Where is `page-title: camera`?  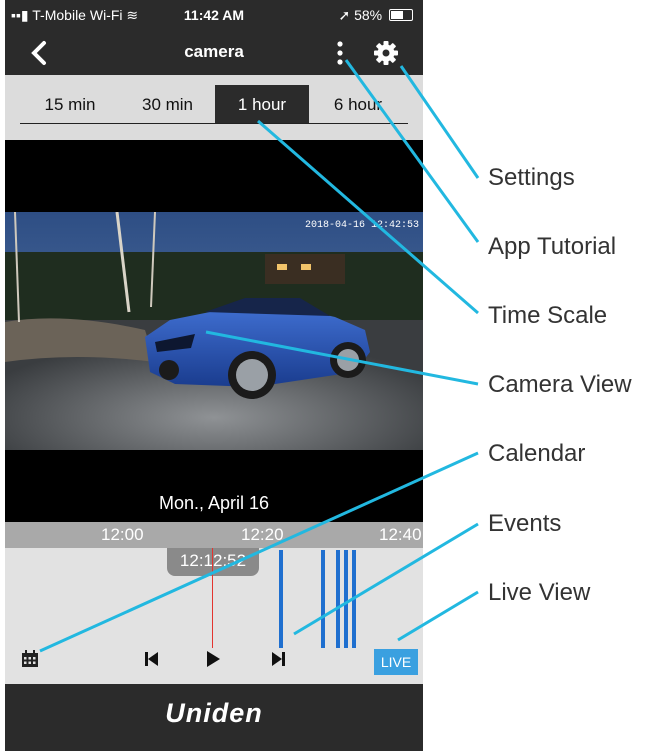
page-title: camera is located at coordinates (214, 51).